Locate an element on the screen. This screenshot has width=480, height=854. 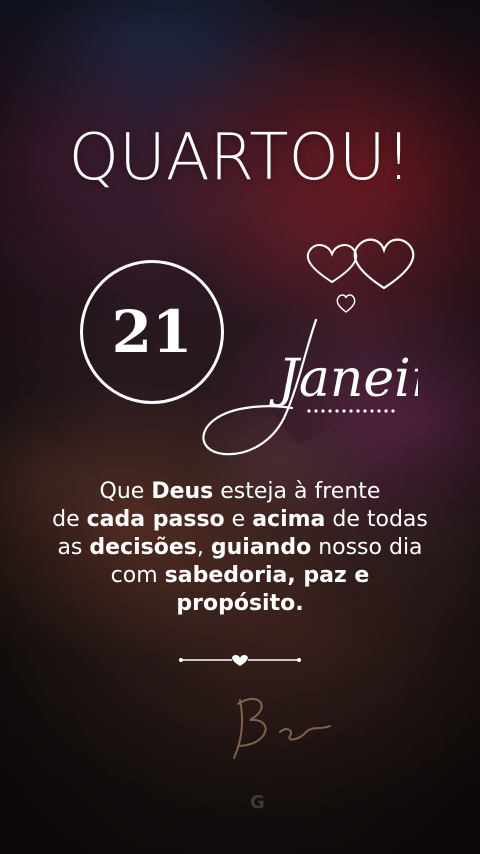
message-emphasis: cada passo is located at coordinates (155, 519).